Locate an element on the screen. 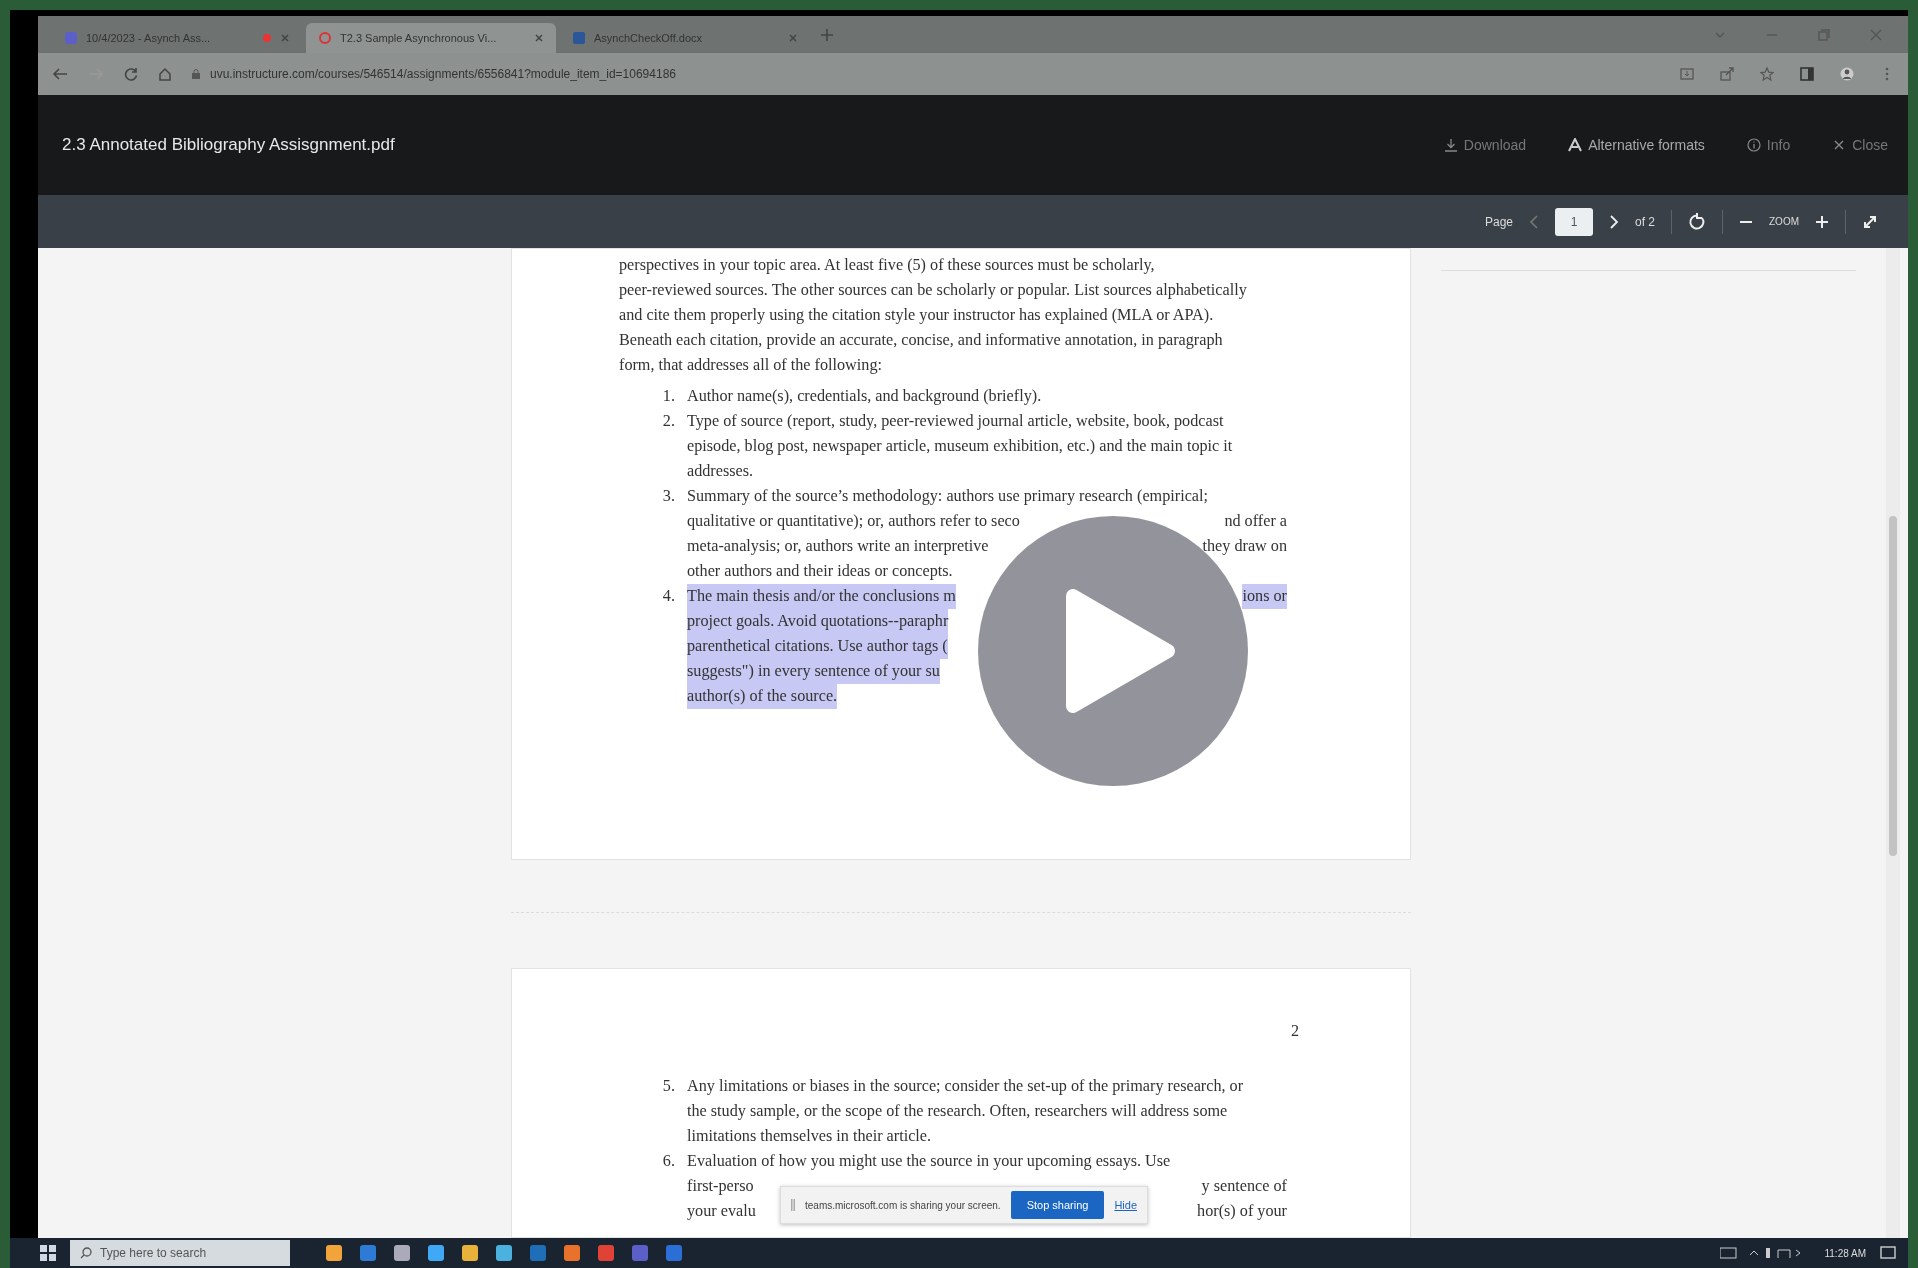 Image resolution: width=1918 pixels, height=1268 pixels. list-item-text: meta-analysis; or, authors write an interpretive is located at coordinates (838, 546).